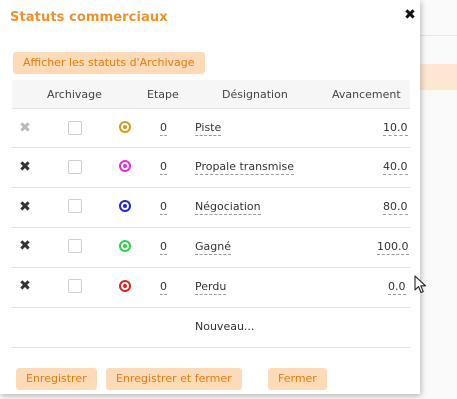 The height and width of the screenshot is (399, 457). Describe the element at coordinates (366, 94) in the screenshot. I see `column-header-avancement: Avancement` at that location.